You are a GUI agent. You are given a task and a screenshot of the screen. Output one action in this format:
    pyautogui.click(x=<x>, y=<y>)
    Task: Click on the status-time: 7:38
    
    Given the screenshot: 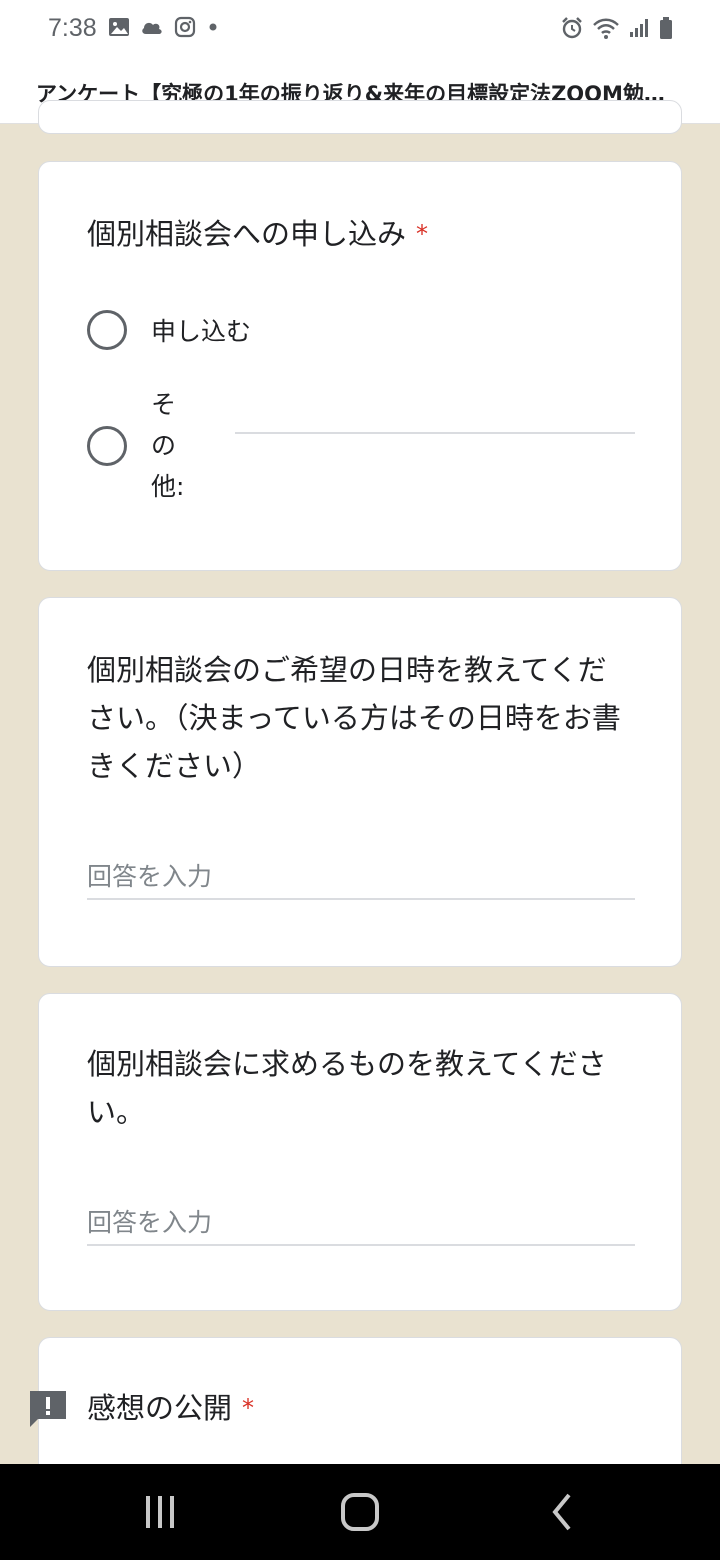 What is the action you would take?
    pyautogui.click(x=72, y=28)
    